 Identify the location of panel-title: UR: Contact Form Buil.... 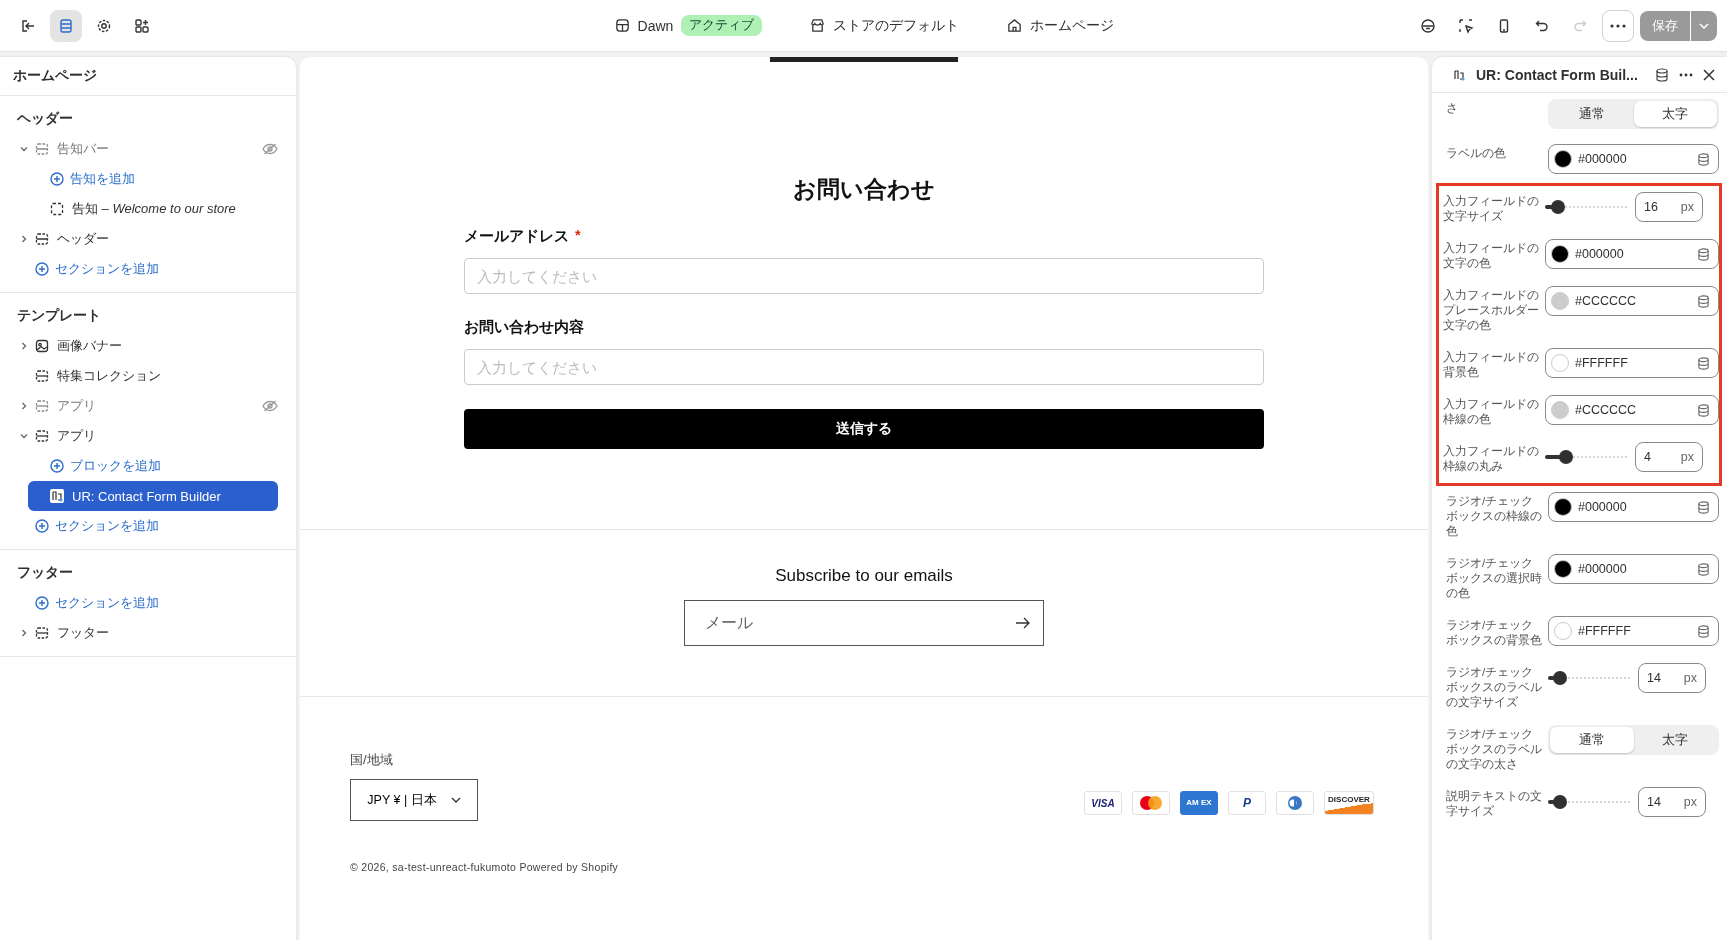
(1557, 75).